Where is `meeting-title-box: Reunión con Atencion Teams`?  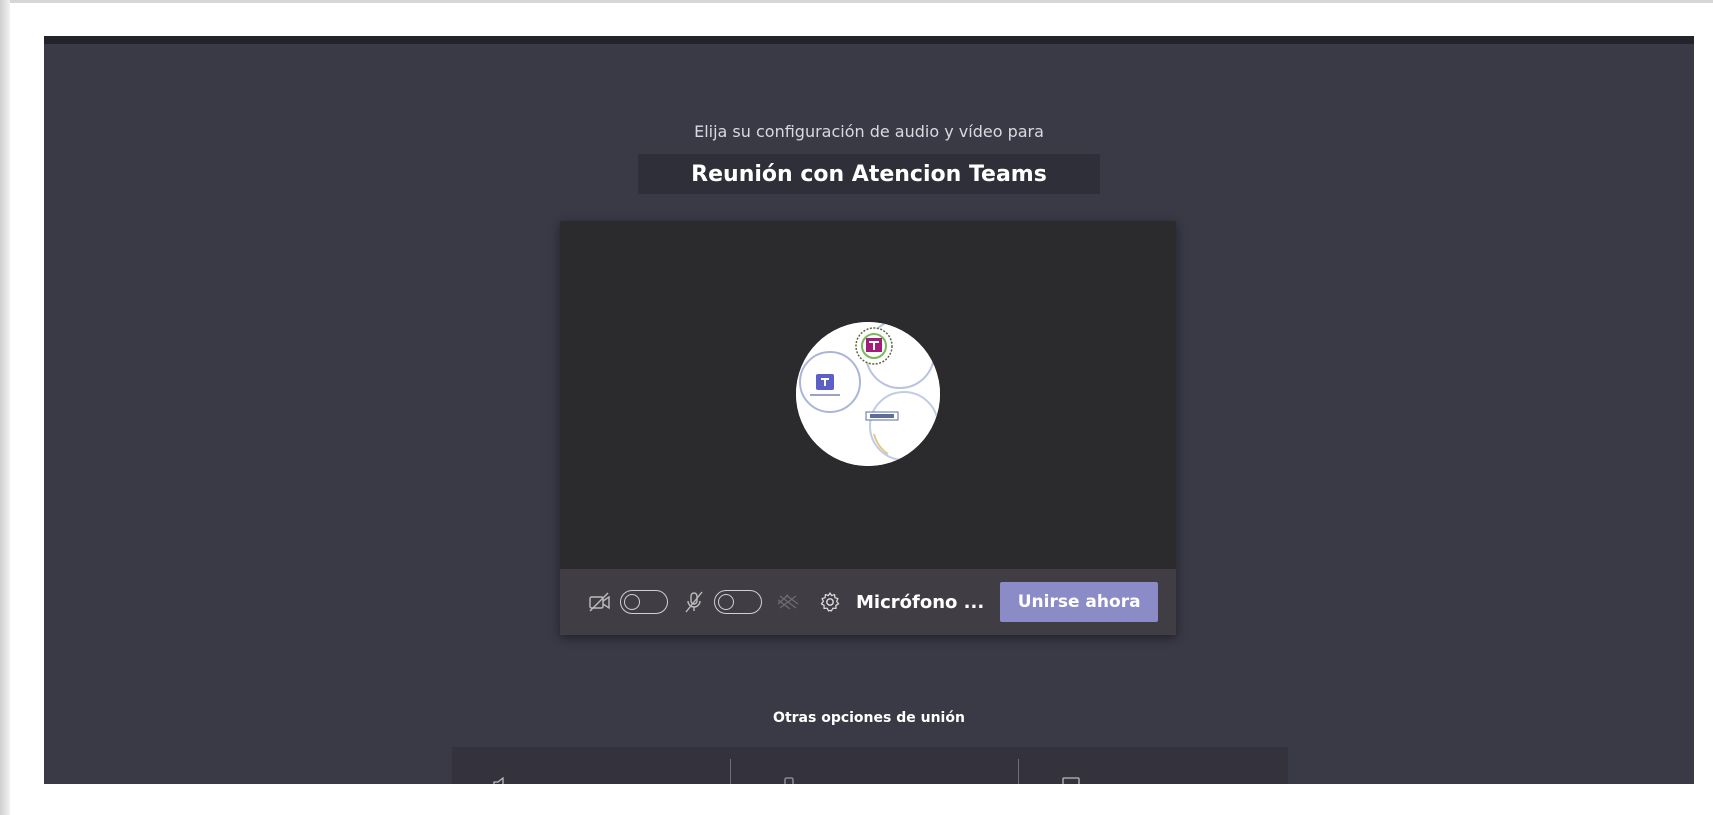
meeting-title-box: Reunión con Atencion Teams is located at coordinates (869, 174).